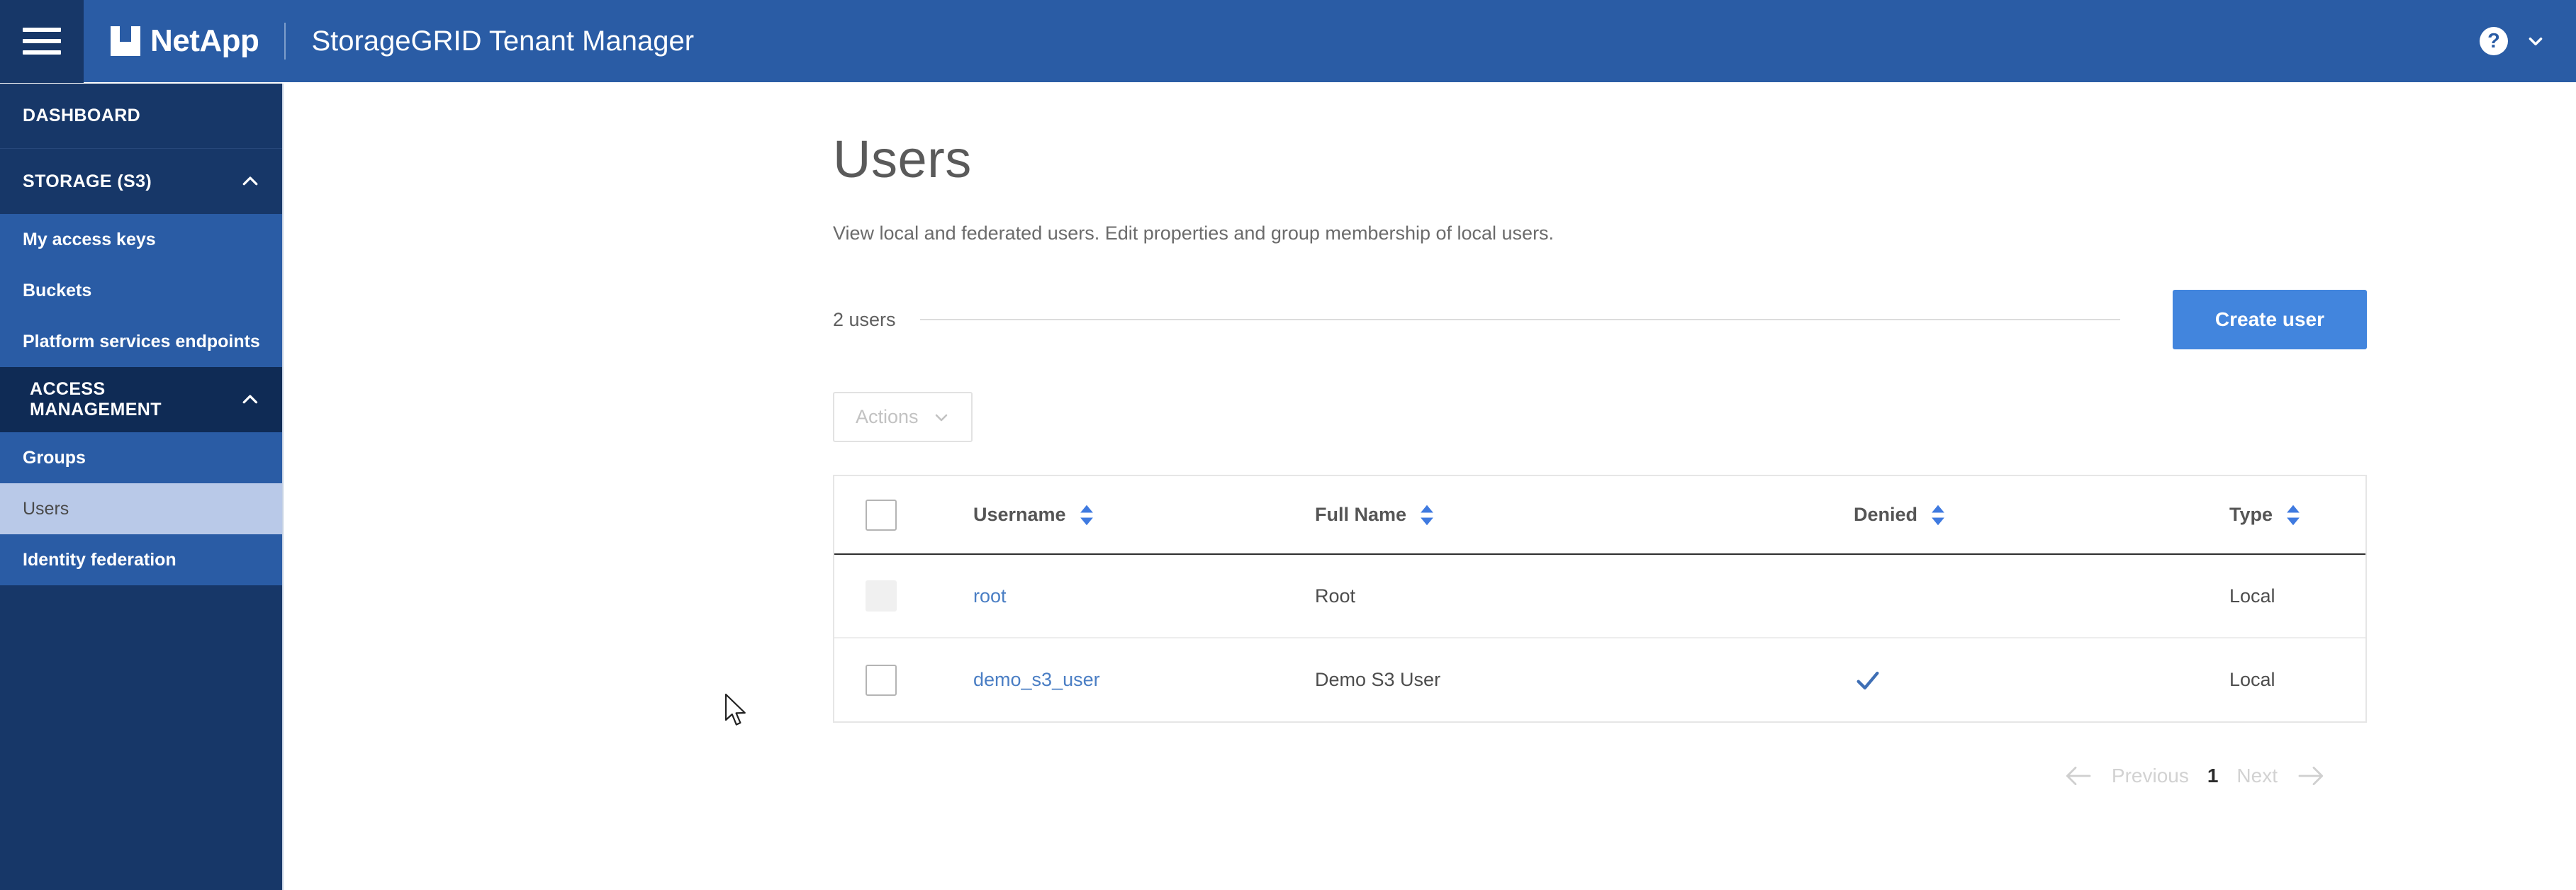 Image resolution: width=2576 pixels, height=890 pixels. What do you see at coordinates (100, 559) in the screenshot?
I see `sidebar-item-label: Identity federation` at bounding box center [100, 559].